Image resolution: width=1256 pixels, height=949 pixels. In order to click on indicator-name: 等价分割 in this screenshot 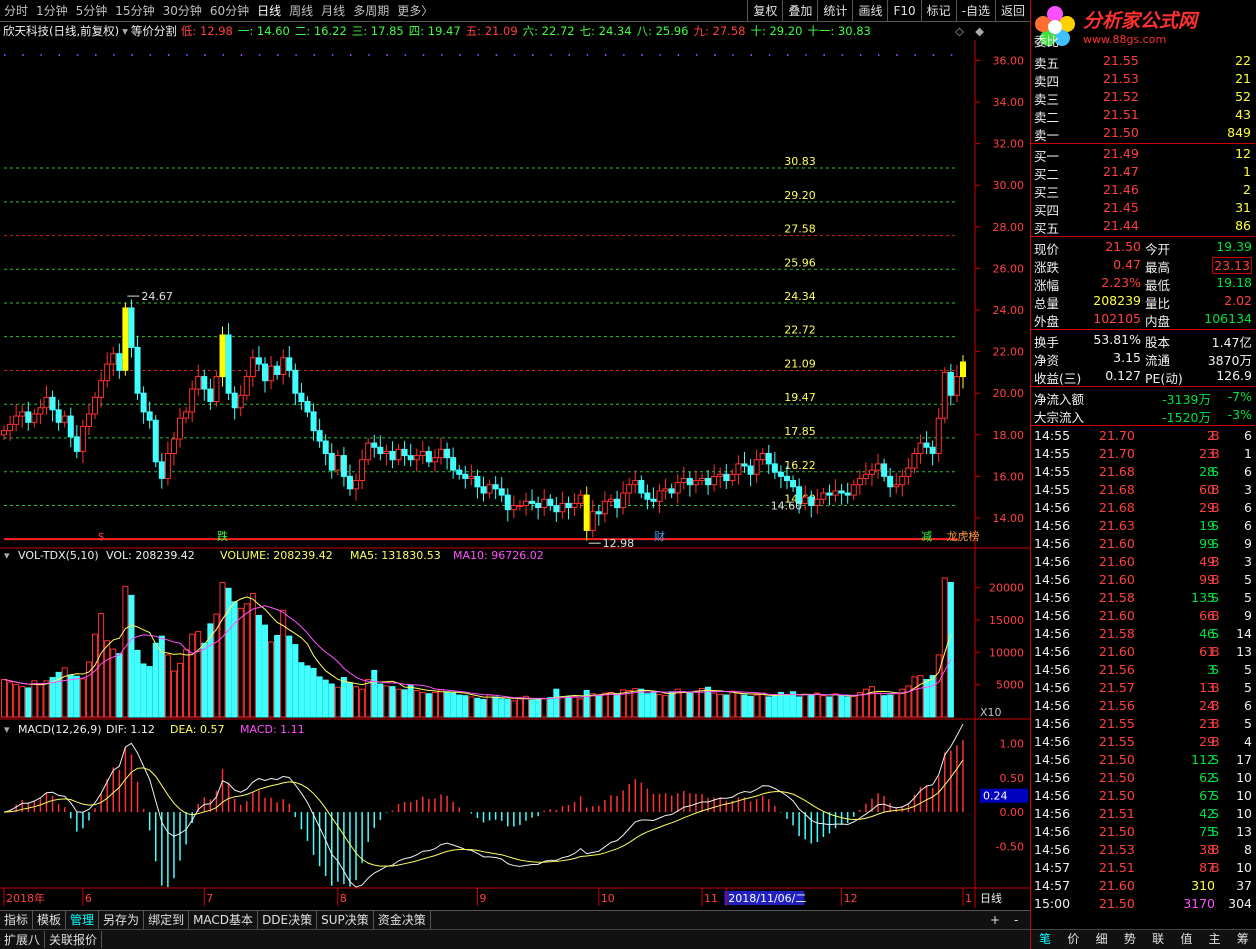, I will do `click(154, 31)`.